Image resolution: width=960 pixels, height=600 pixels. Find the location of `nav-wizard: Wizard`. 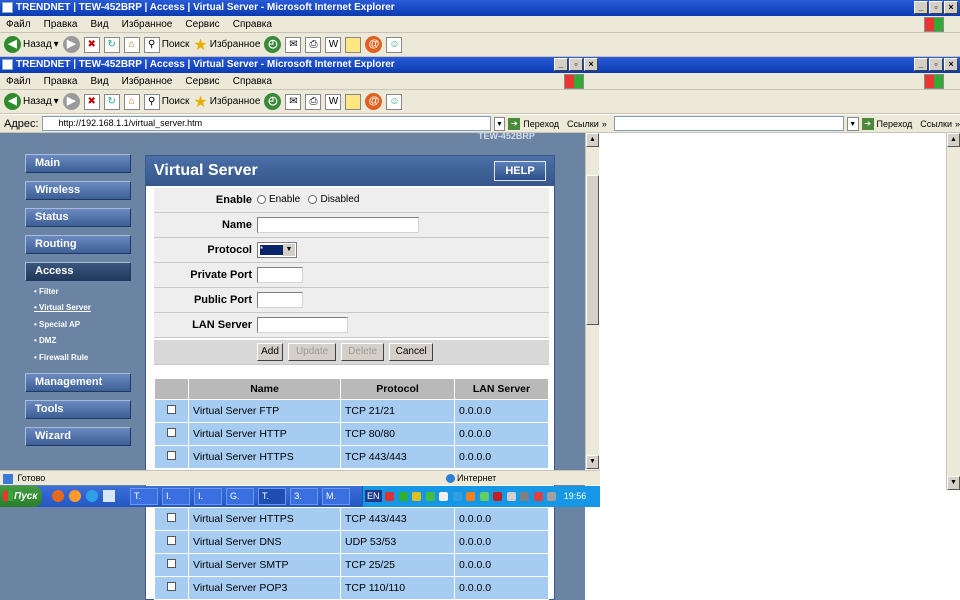

nav-wizard: Wizard is located at coordinates (78, 436).